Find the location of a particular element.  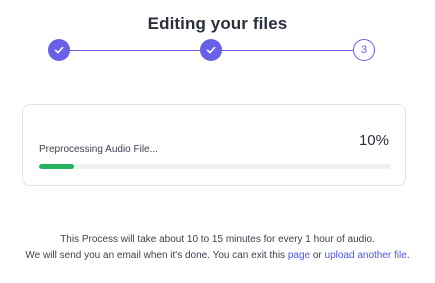

info-connector: or is located at coordinates (317, 255).